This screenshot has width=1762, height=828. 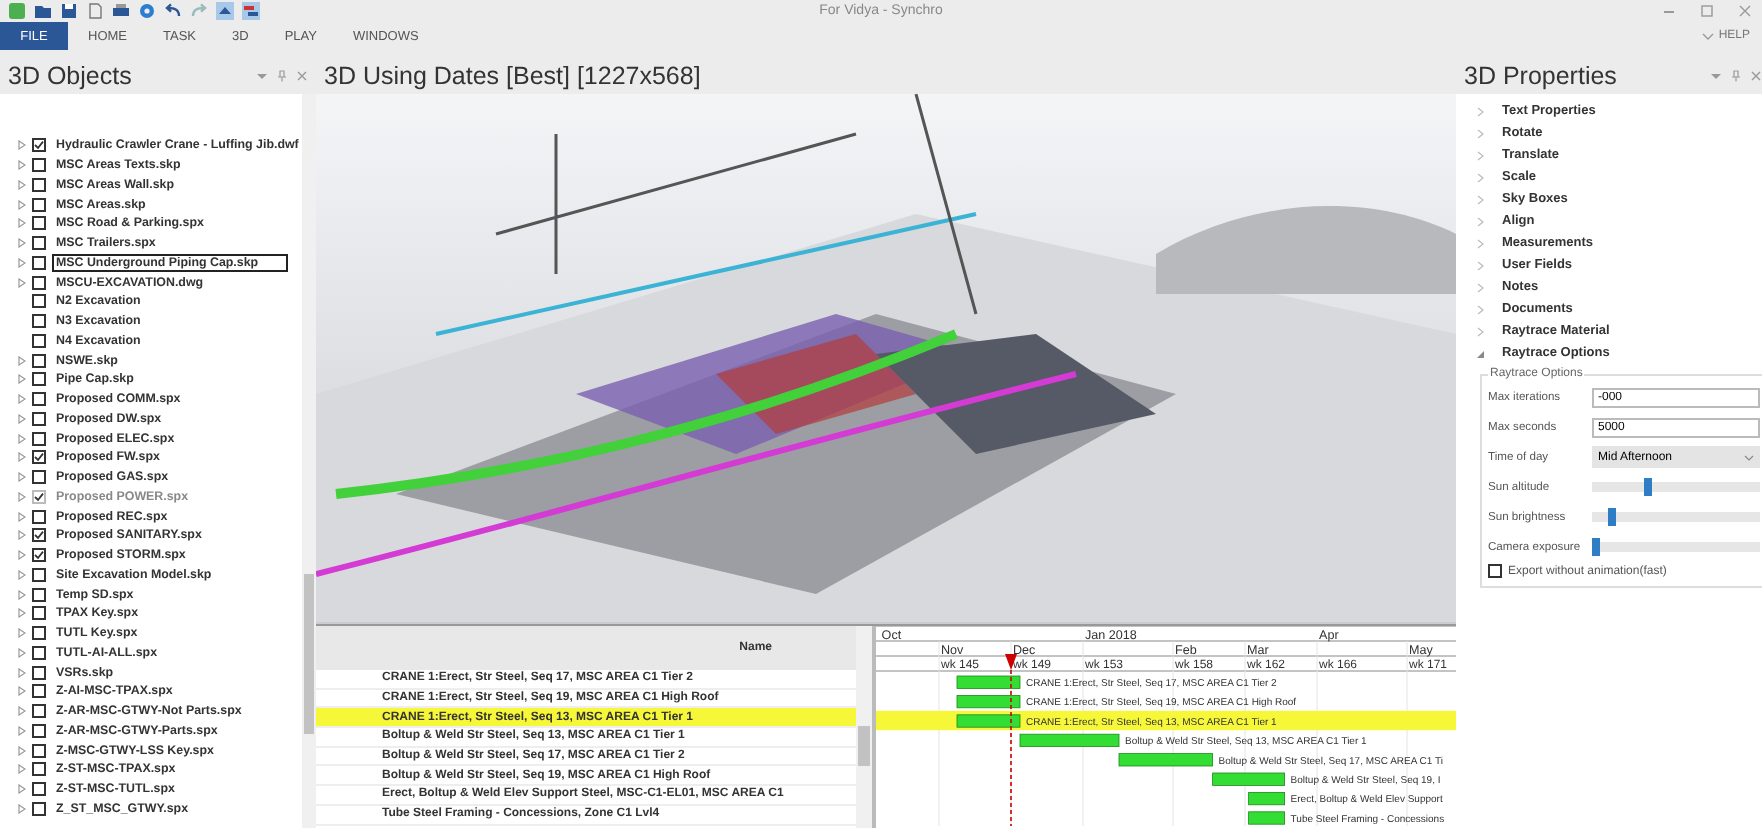 What do you see at coordinates (225, 11) in the screenshot?
I see `3d-view-icon` at bounding box center [225, 11].